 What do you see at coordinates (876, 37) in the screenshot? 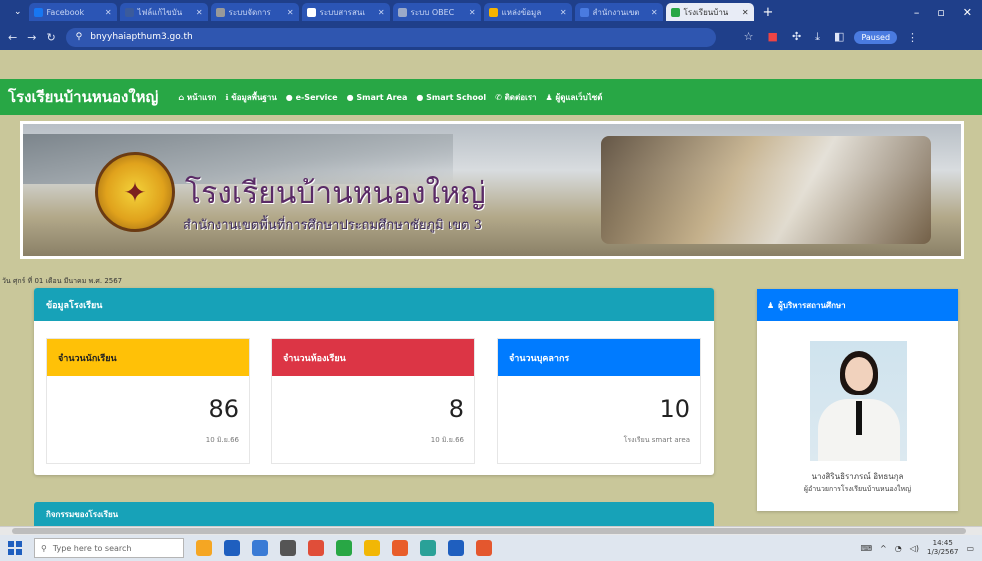
I see `profile-button: Paused` at bounding box center [876, 37].